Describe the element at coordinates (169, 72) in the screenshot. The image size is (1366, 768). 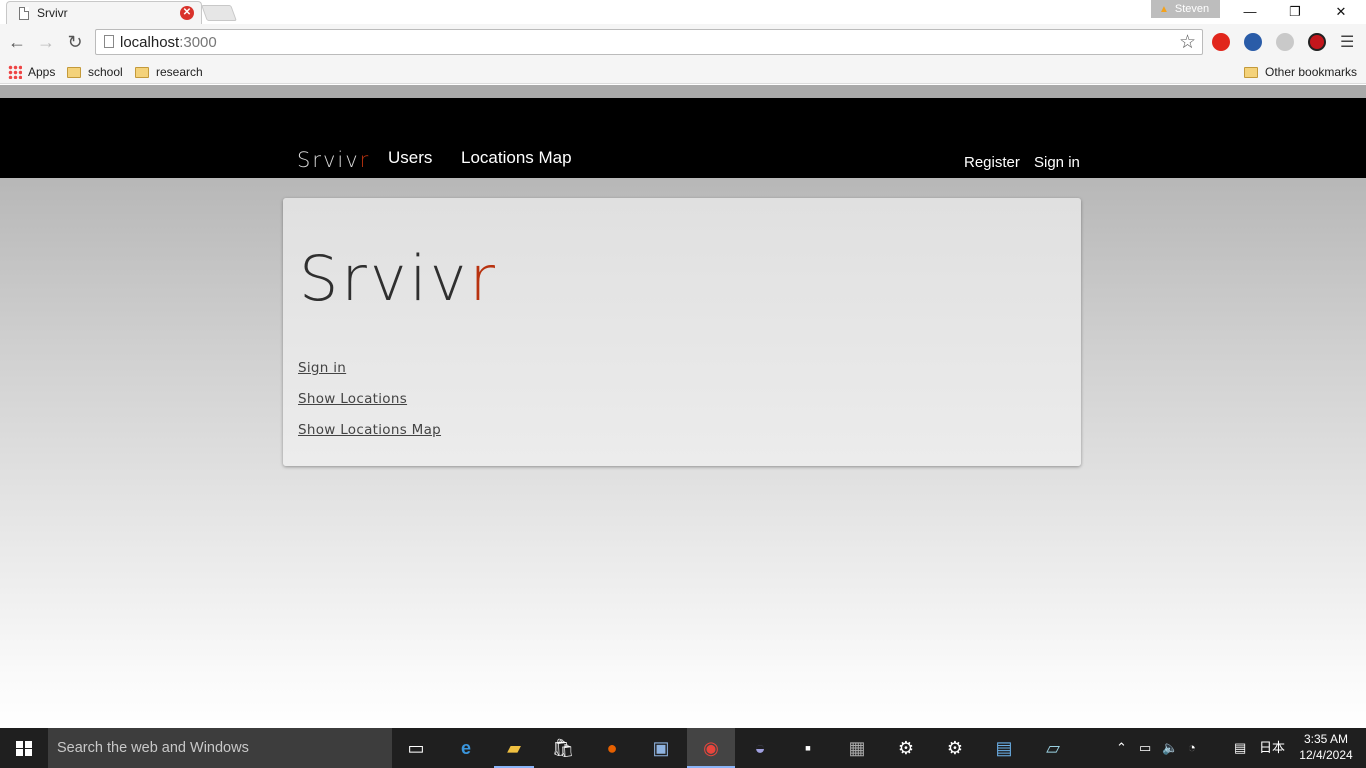
I see `bookmark-folder-research: research` at that location.